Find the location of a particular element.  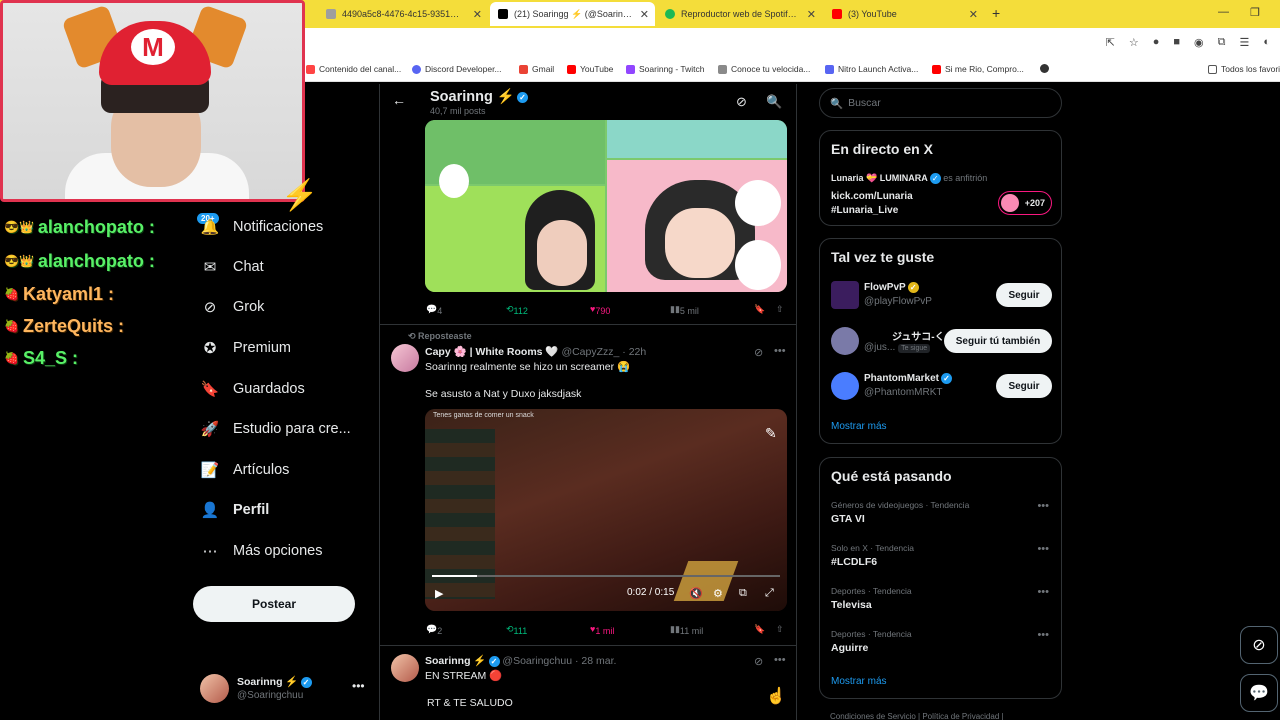

maximize-icon: ❐ is located at coordinates (1255, 12).